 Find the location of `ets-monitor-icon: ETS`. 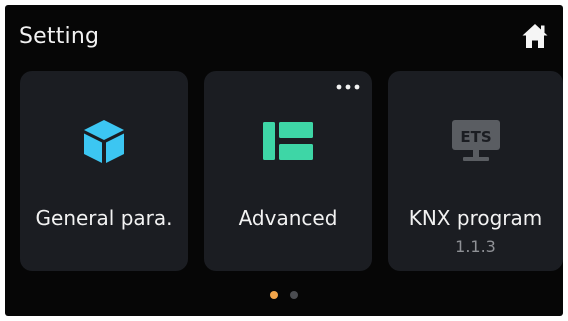

ets-monitor-icon: ETS is located at coordinates (475, 140).